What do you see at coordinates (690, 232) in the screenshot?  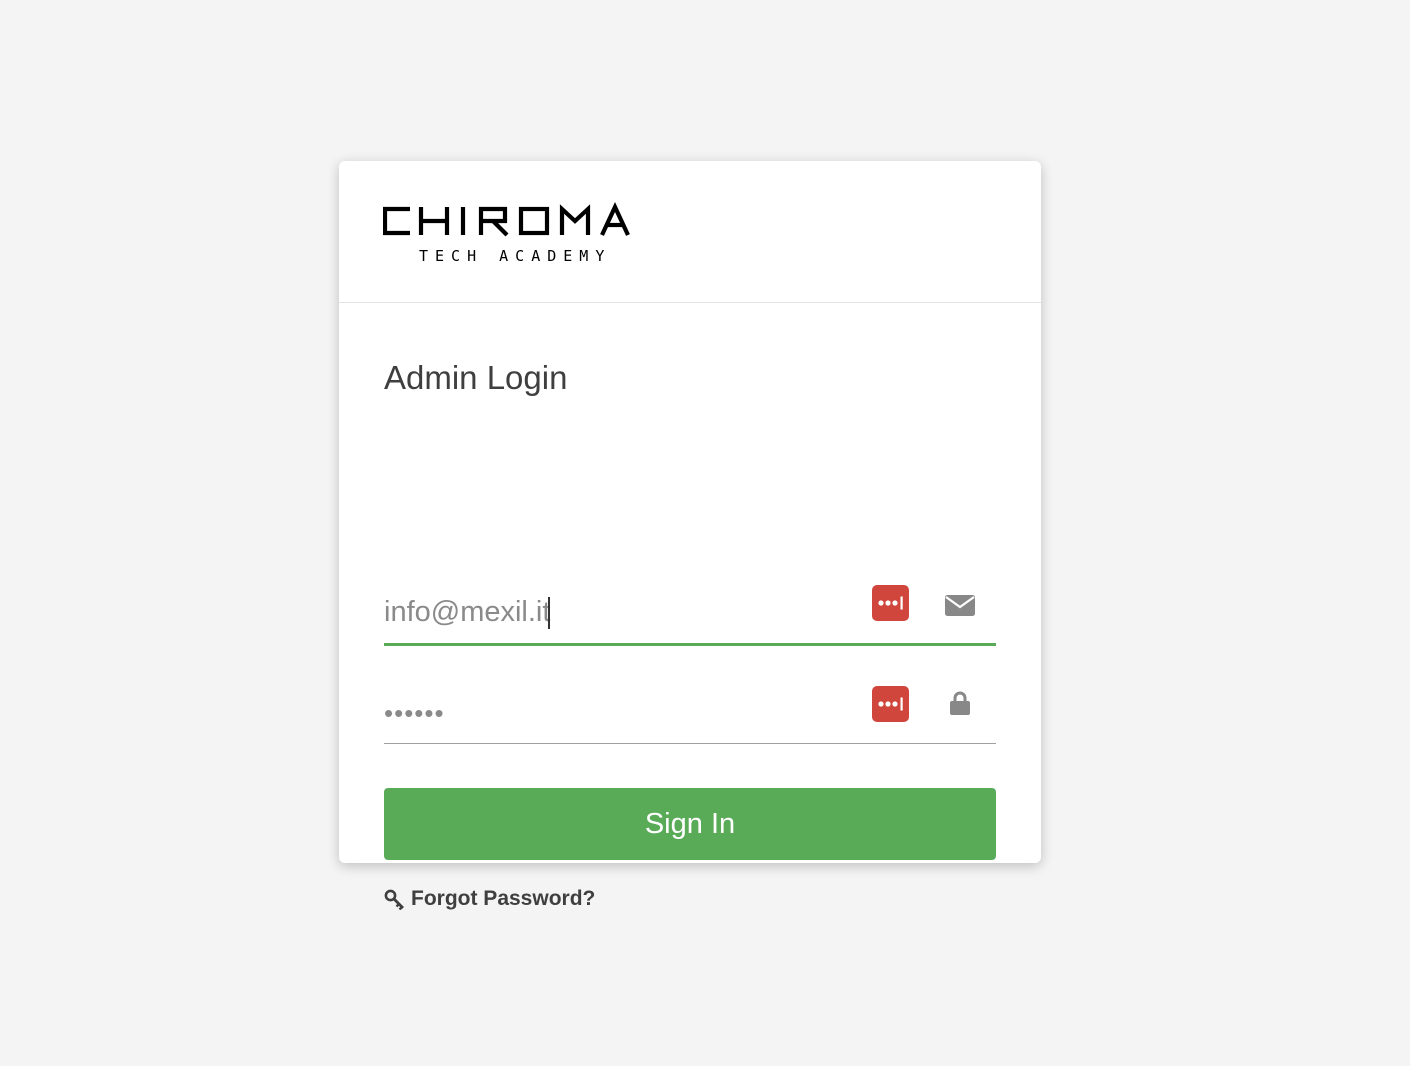 I see `card-header: TECH ACADEMY` at bounding box center [690, 232].